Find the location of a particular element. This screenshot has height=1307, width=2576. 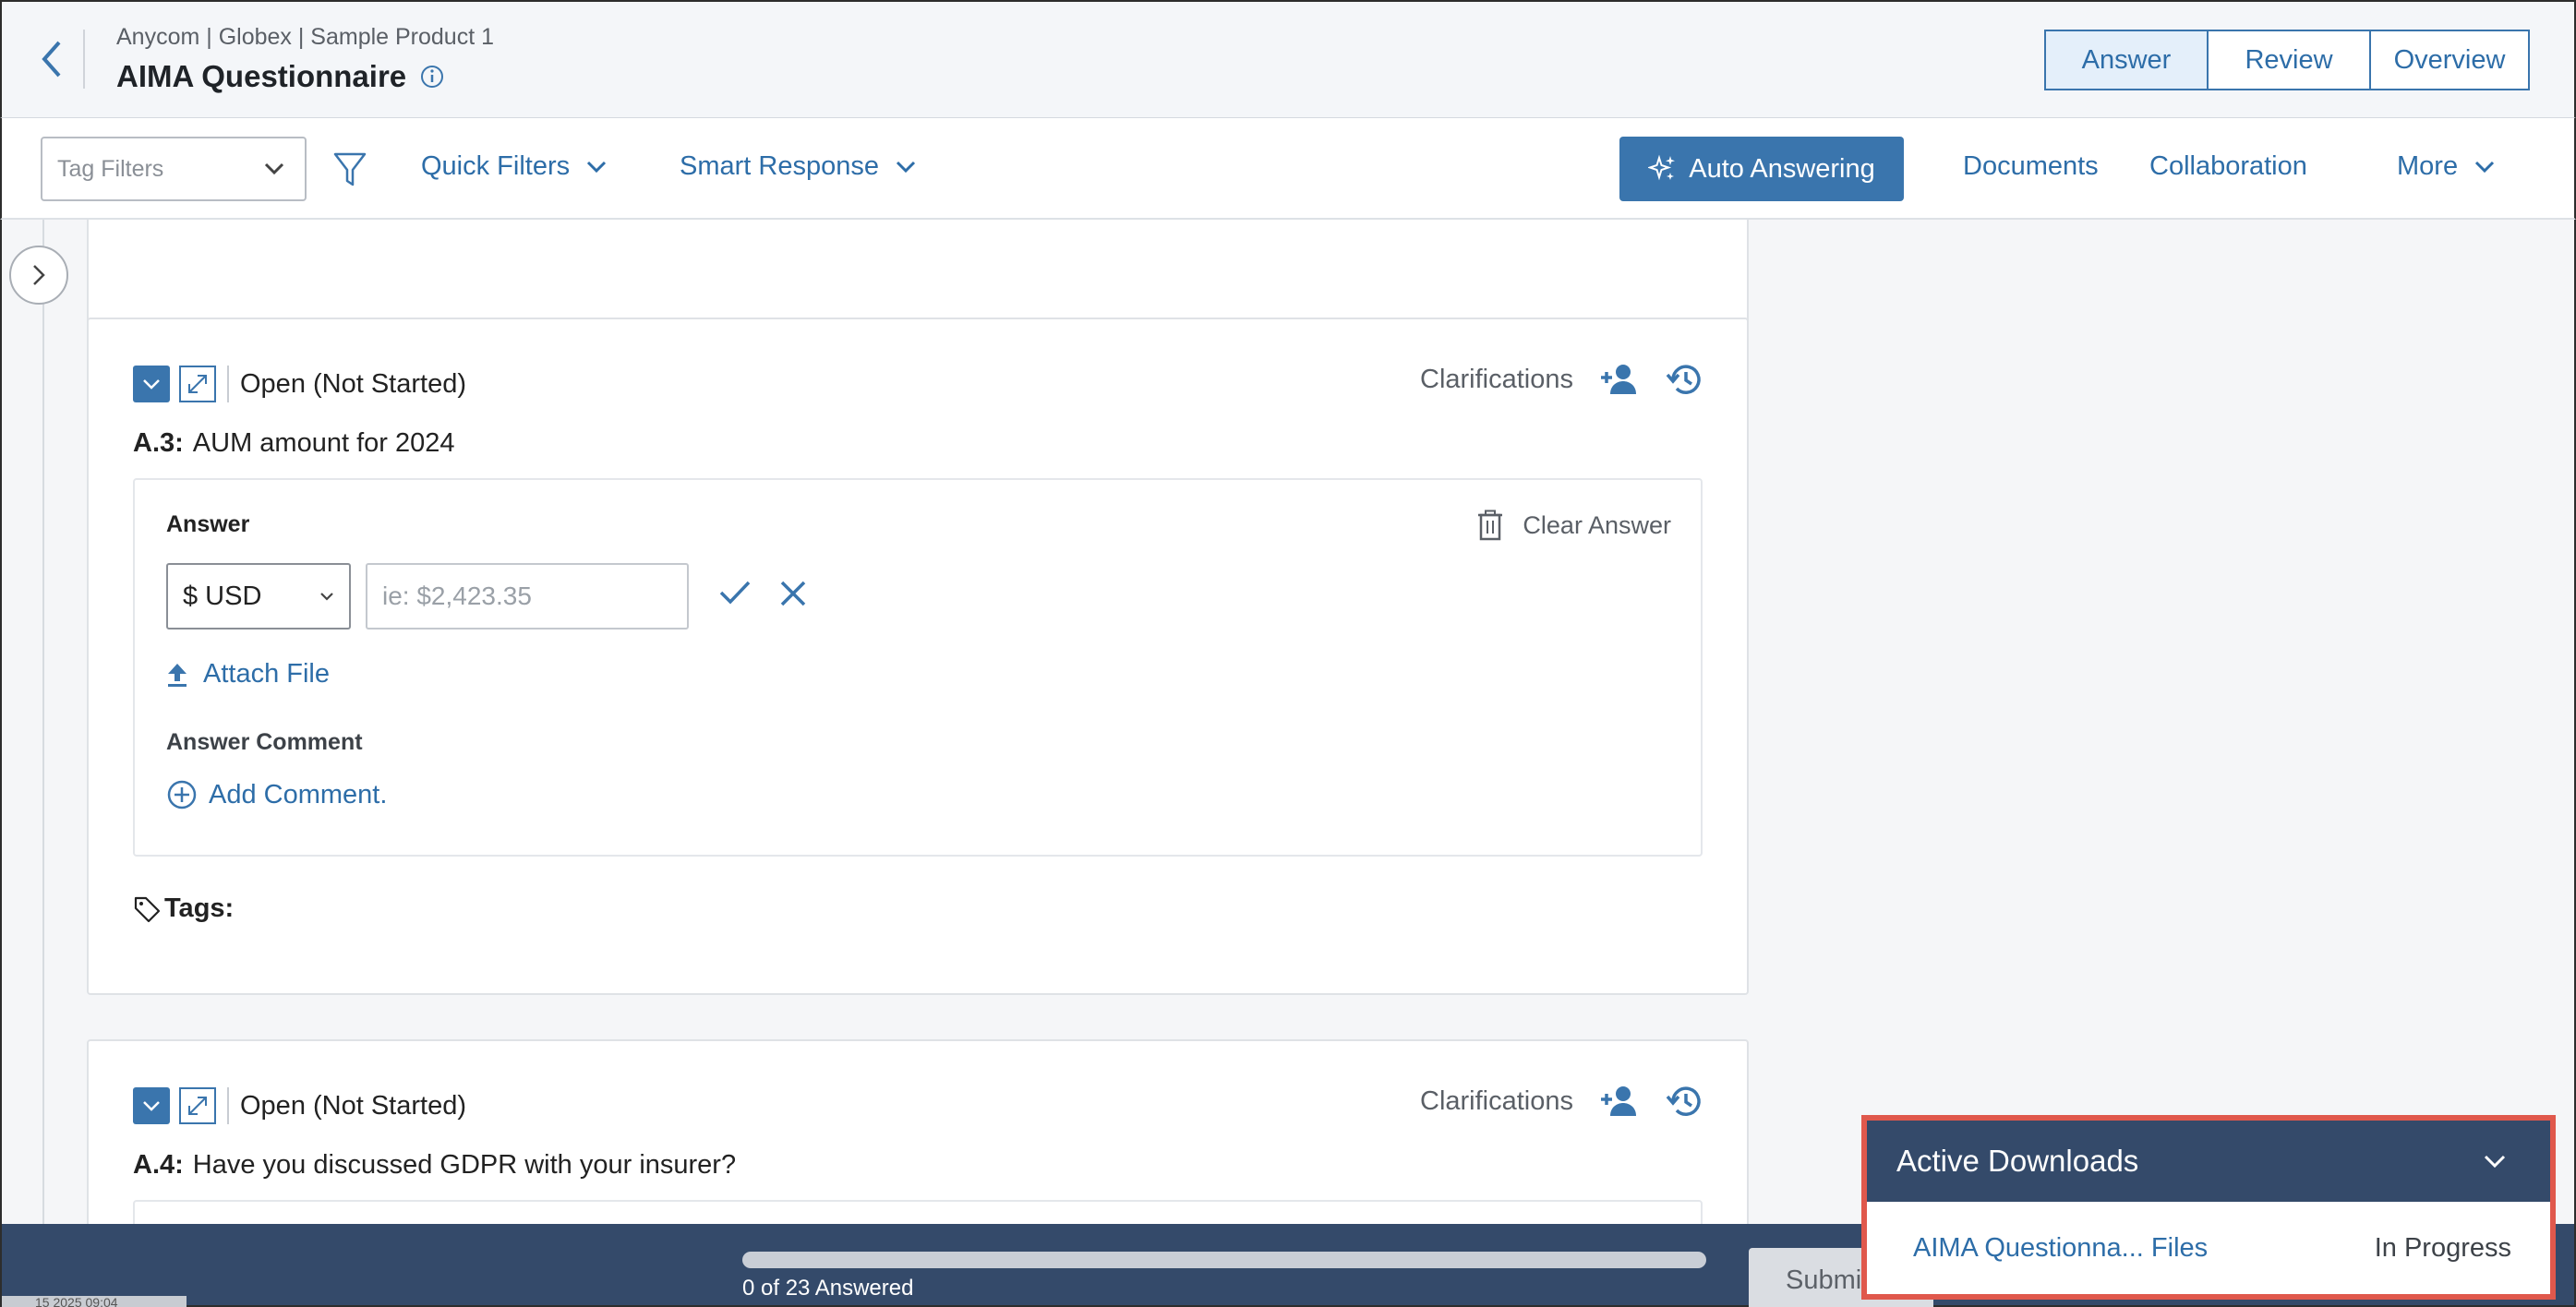

answer-comment-label: Answer Comment is located at coordinates (264, 742).